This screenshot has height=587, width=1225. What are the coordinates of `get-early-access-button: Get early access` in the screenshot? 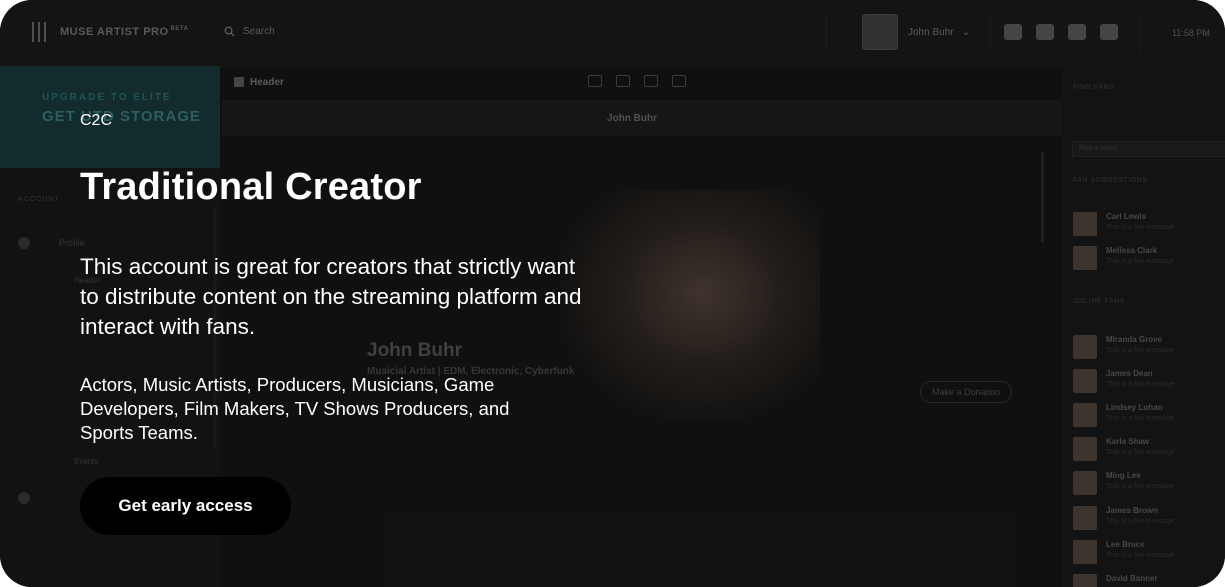 It's located at (185, 506).